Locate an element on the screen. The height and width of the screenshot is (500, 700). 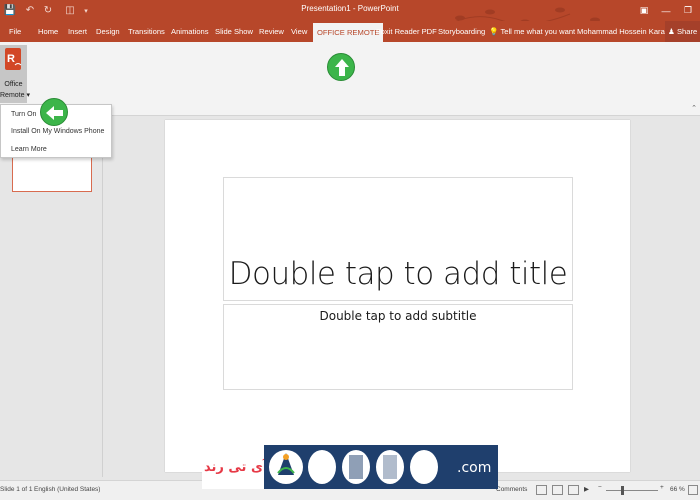
reading-view-icon is located at coordinates (573, 490).